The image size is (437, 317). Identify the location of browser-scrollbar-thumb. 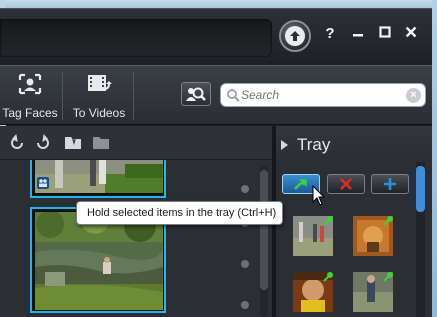
(264, 230).